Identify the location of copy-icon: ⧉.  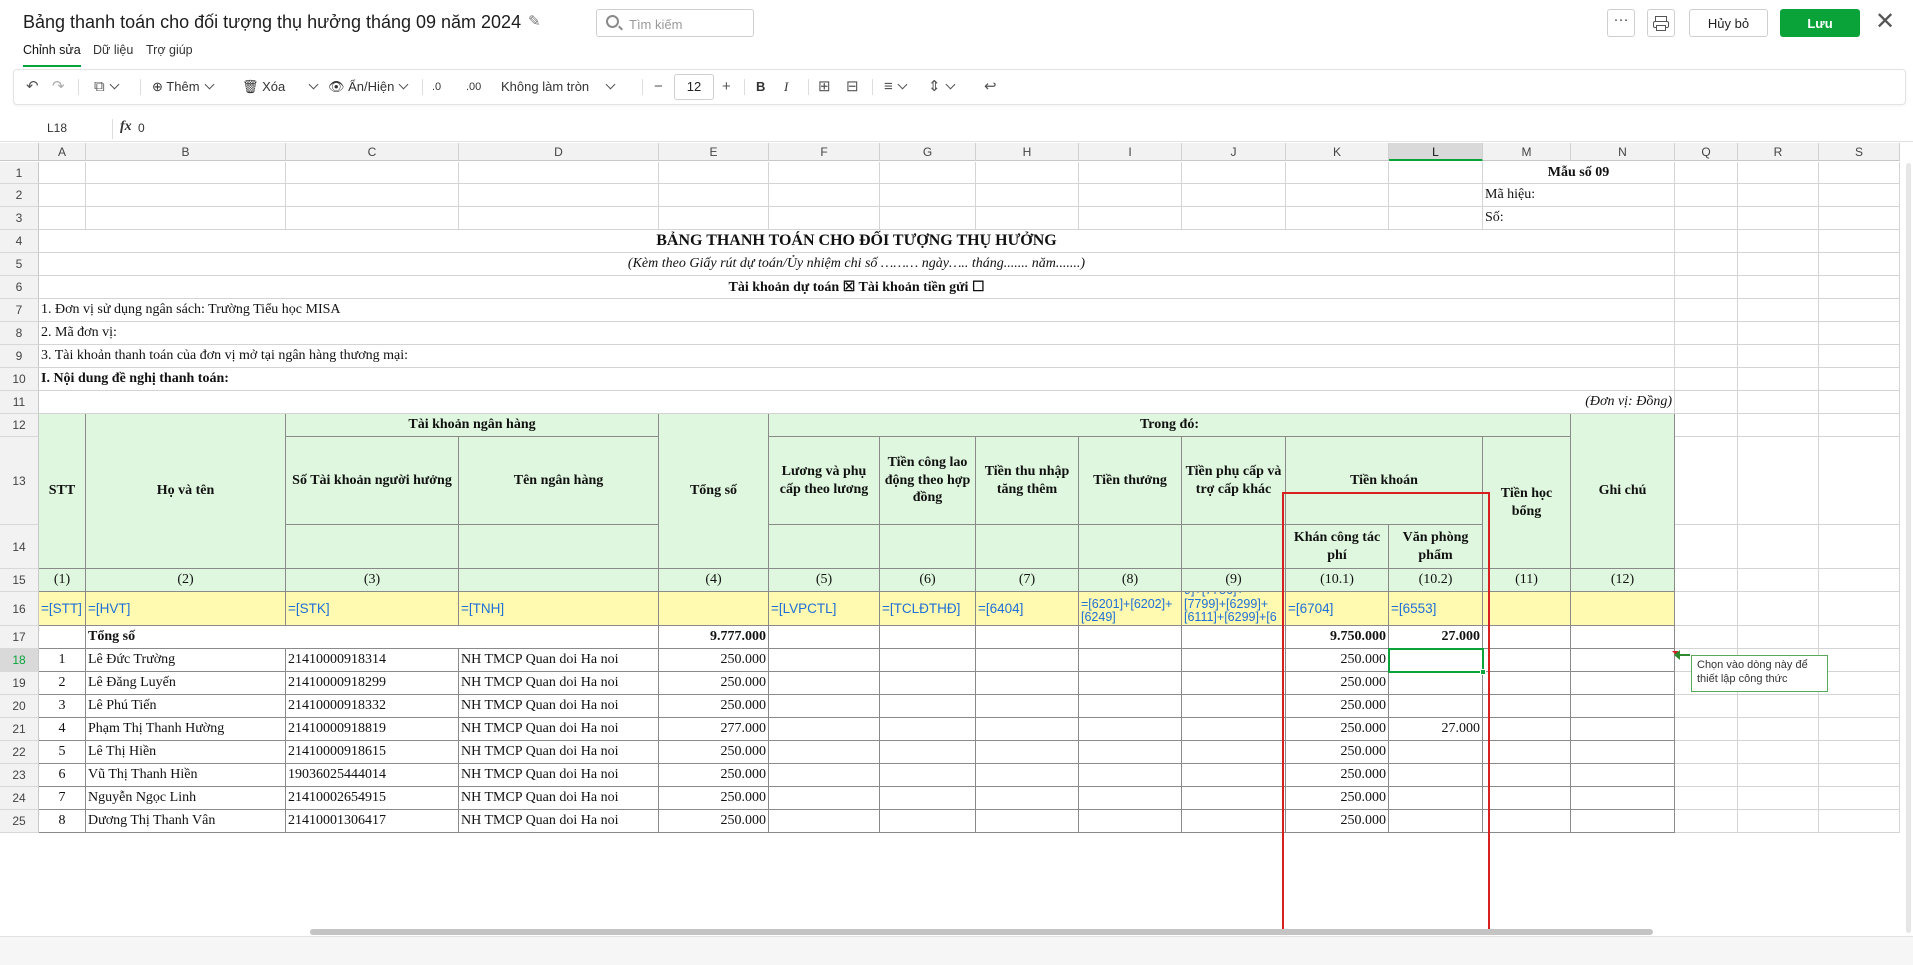
(107, 87).